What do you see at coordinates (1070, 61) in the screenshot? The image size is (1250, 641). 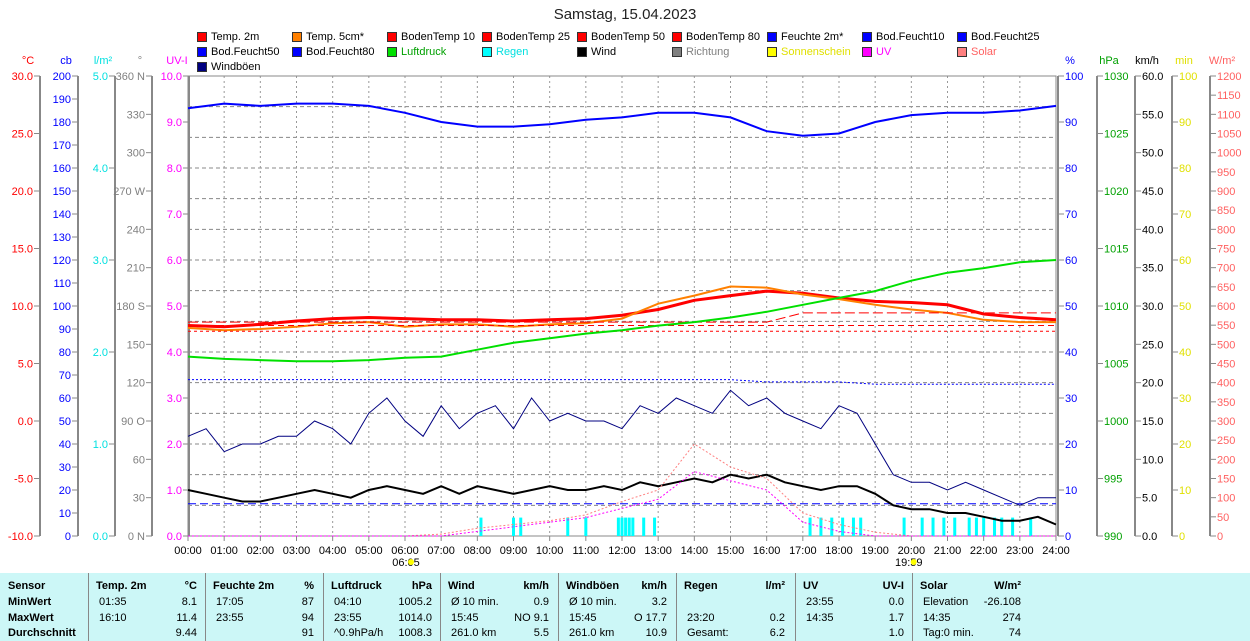 I see `axis-unit-label: %` at bounding box center [1070, 61].